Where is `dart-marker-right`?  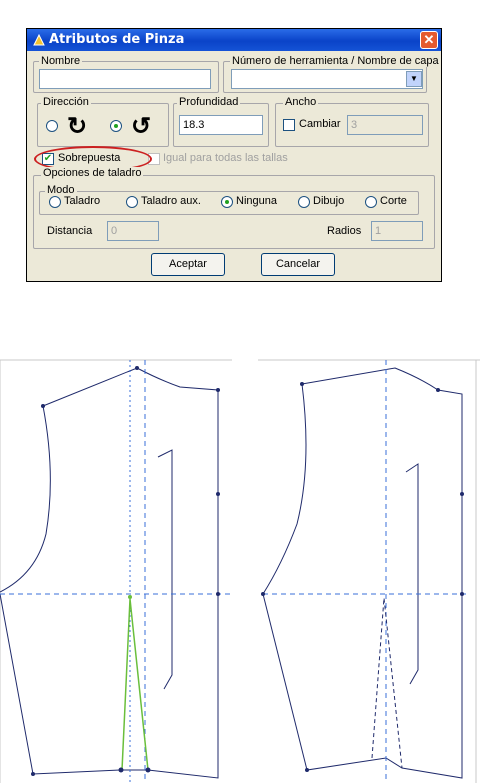 dart-marker-right is located at coordinates (412, 574).